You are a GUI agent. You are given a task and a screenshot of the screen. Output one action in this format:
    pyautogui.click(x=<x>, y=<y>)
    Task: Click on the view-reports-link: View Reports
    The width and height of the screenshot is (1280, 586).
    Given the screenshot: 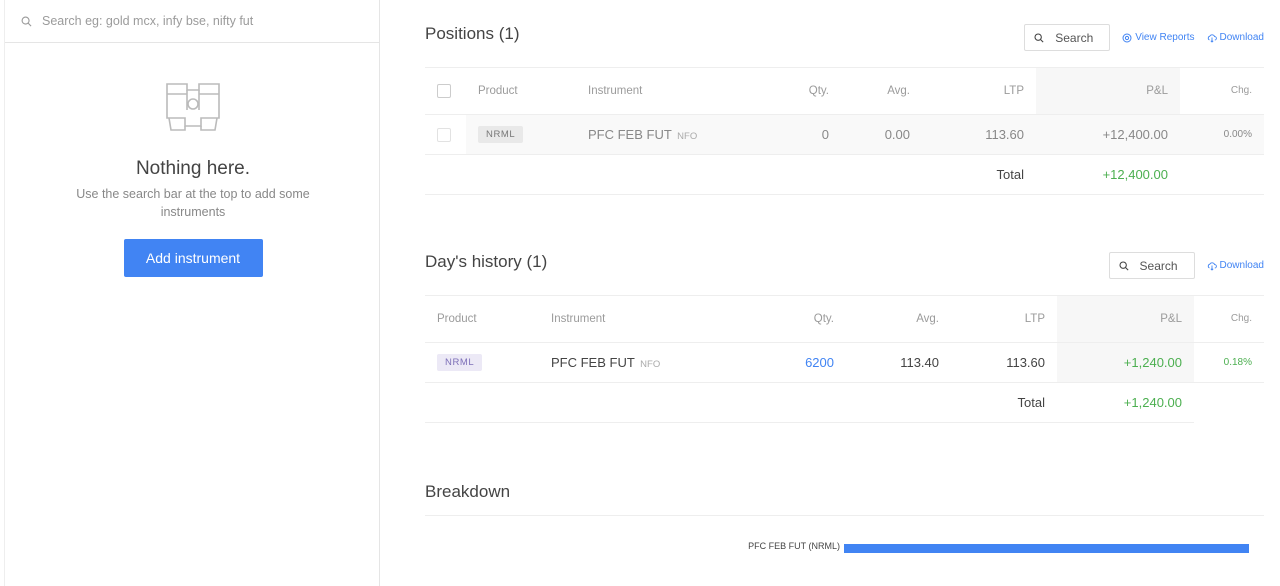 What is the action you would take?
    pyautogui.click(x=1158, y=37)
    